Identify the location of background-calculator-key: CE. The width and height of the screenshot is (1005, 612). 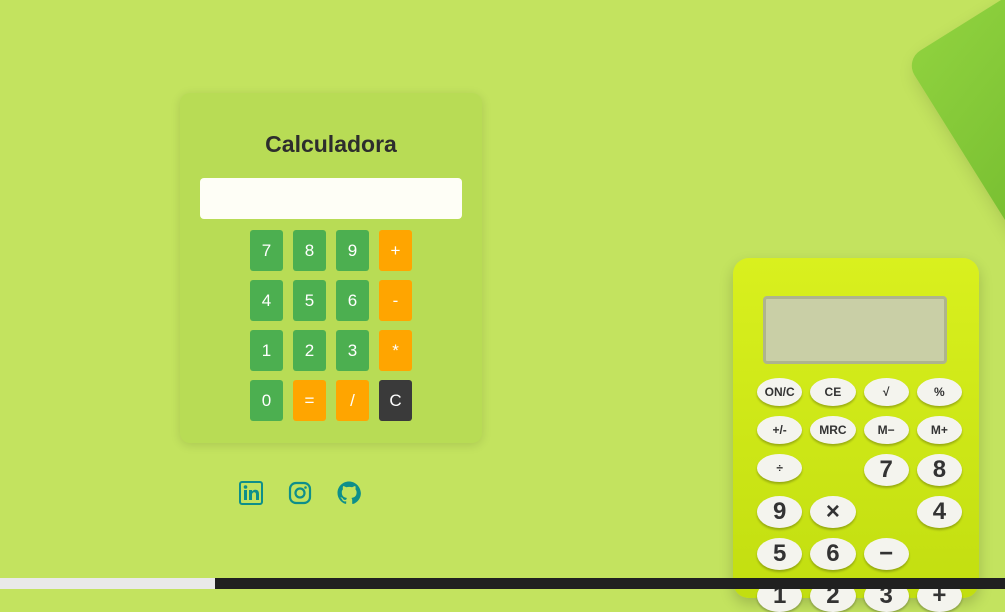
(833, 392).